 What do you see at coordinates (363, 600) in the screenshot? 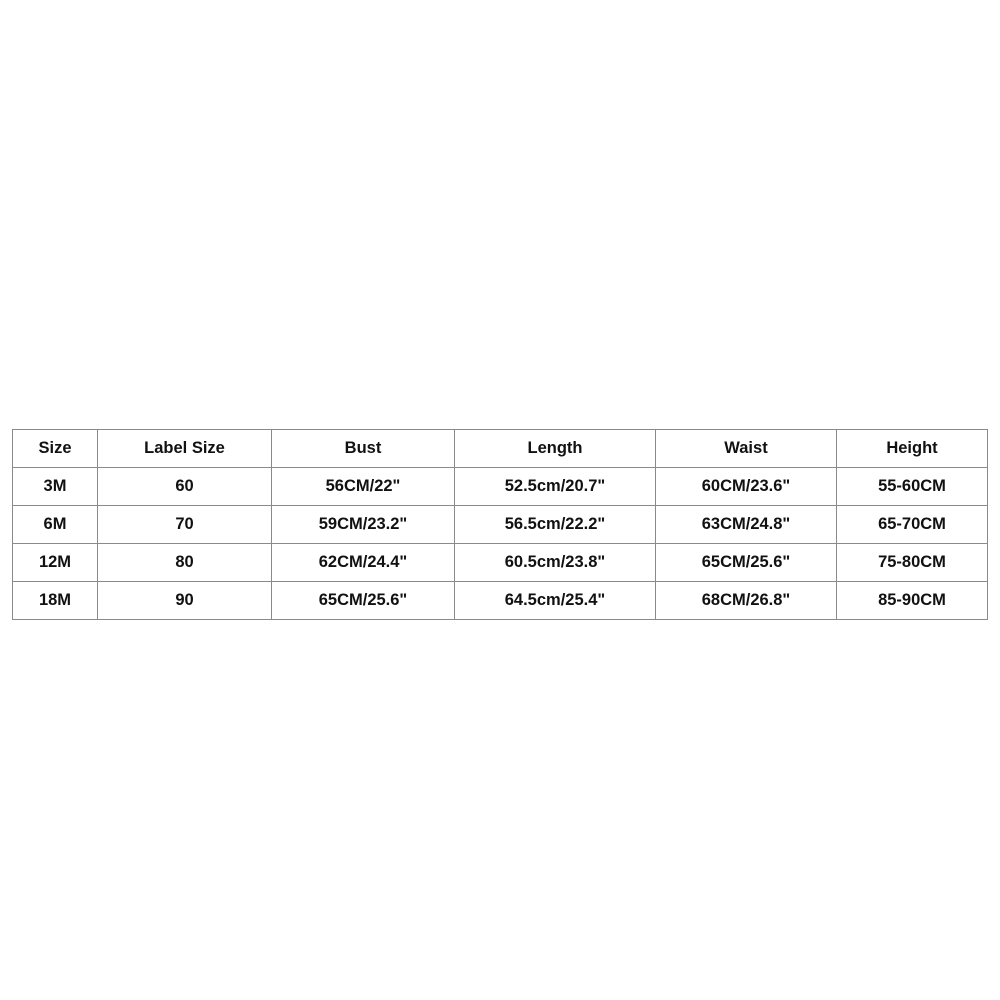
I see `cell-bust: 65CM/25.6"` at bounding box center [363, 600].